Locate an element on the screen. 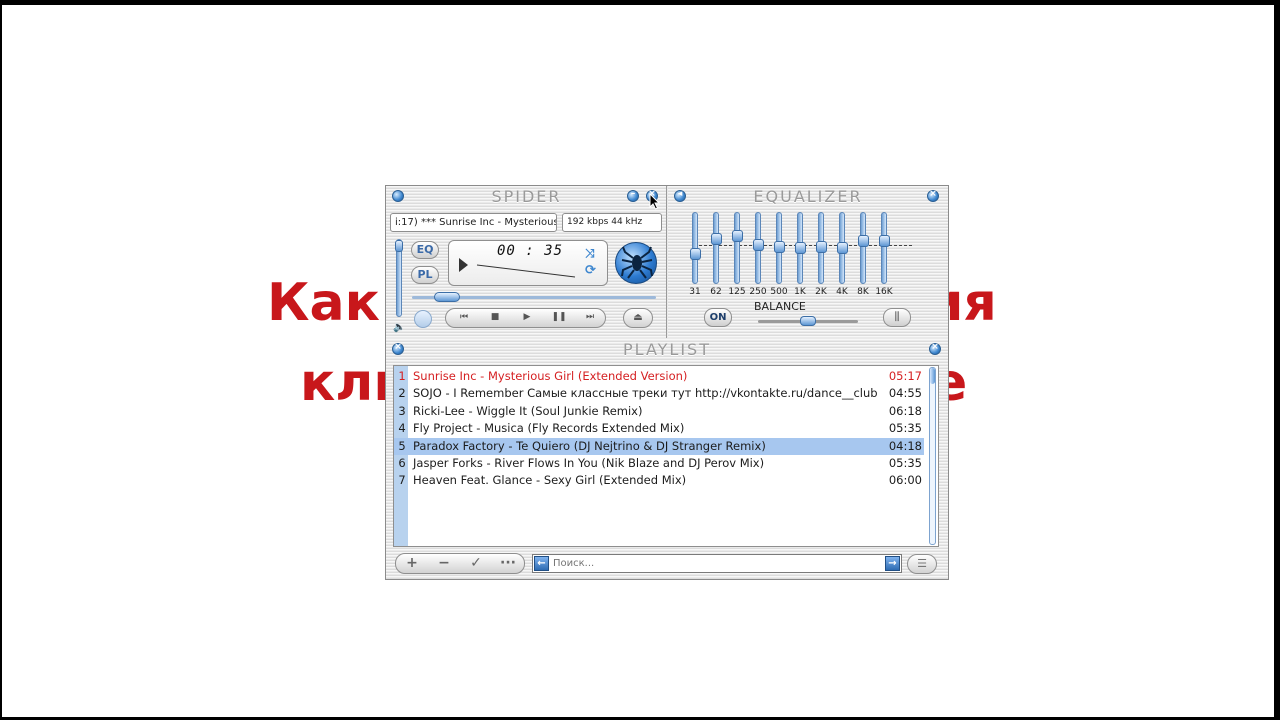 The width and height of the screenshot is (1280, 720). eq-titlebar: ◂ EQUALIZER × is located at coordinates (808, 196).